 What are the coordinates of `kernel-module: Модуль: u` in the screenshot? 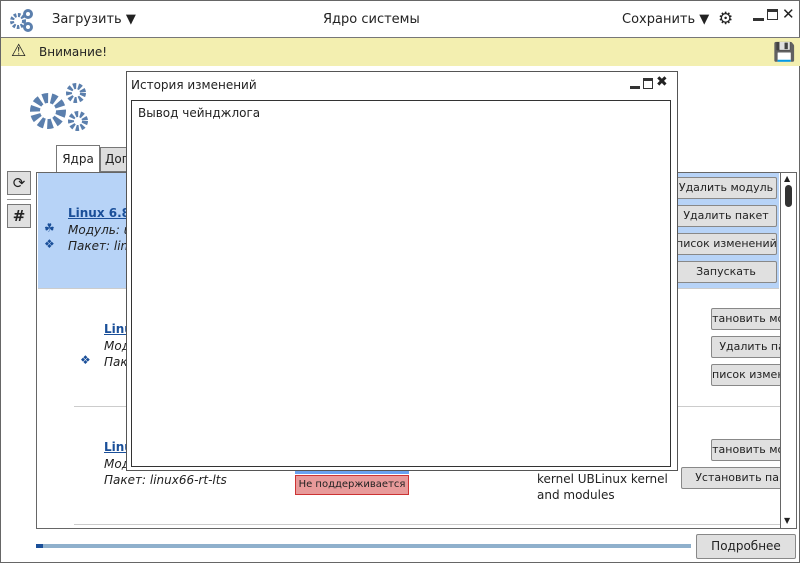 It's located at (100, 230).